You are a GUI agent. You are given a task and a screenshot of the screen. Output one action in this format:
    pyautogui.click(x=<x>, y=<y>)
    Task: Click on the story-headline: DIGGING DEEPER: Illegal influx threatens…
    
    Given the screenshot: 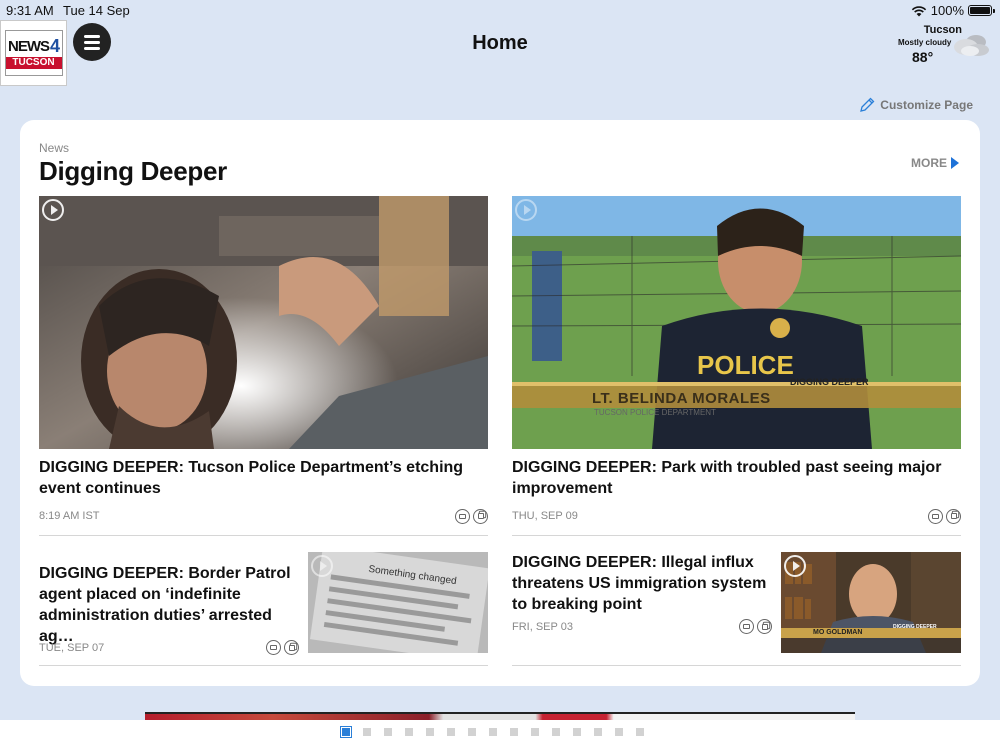 What is the action you would take?
    pyautogui.click(x=642, y=583)
    